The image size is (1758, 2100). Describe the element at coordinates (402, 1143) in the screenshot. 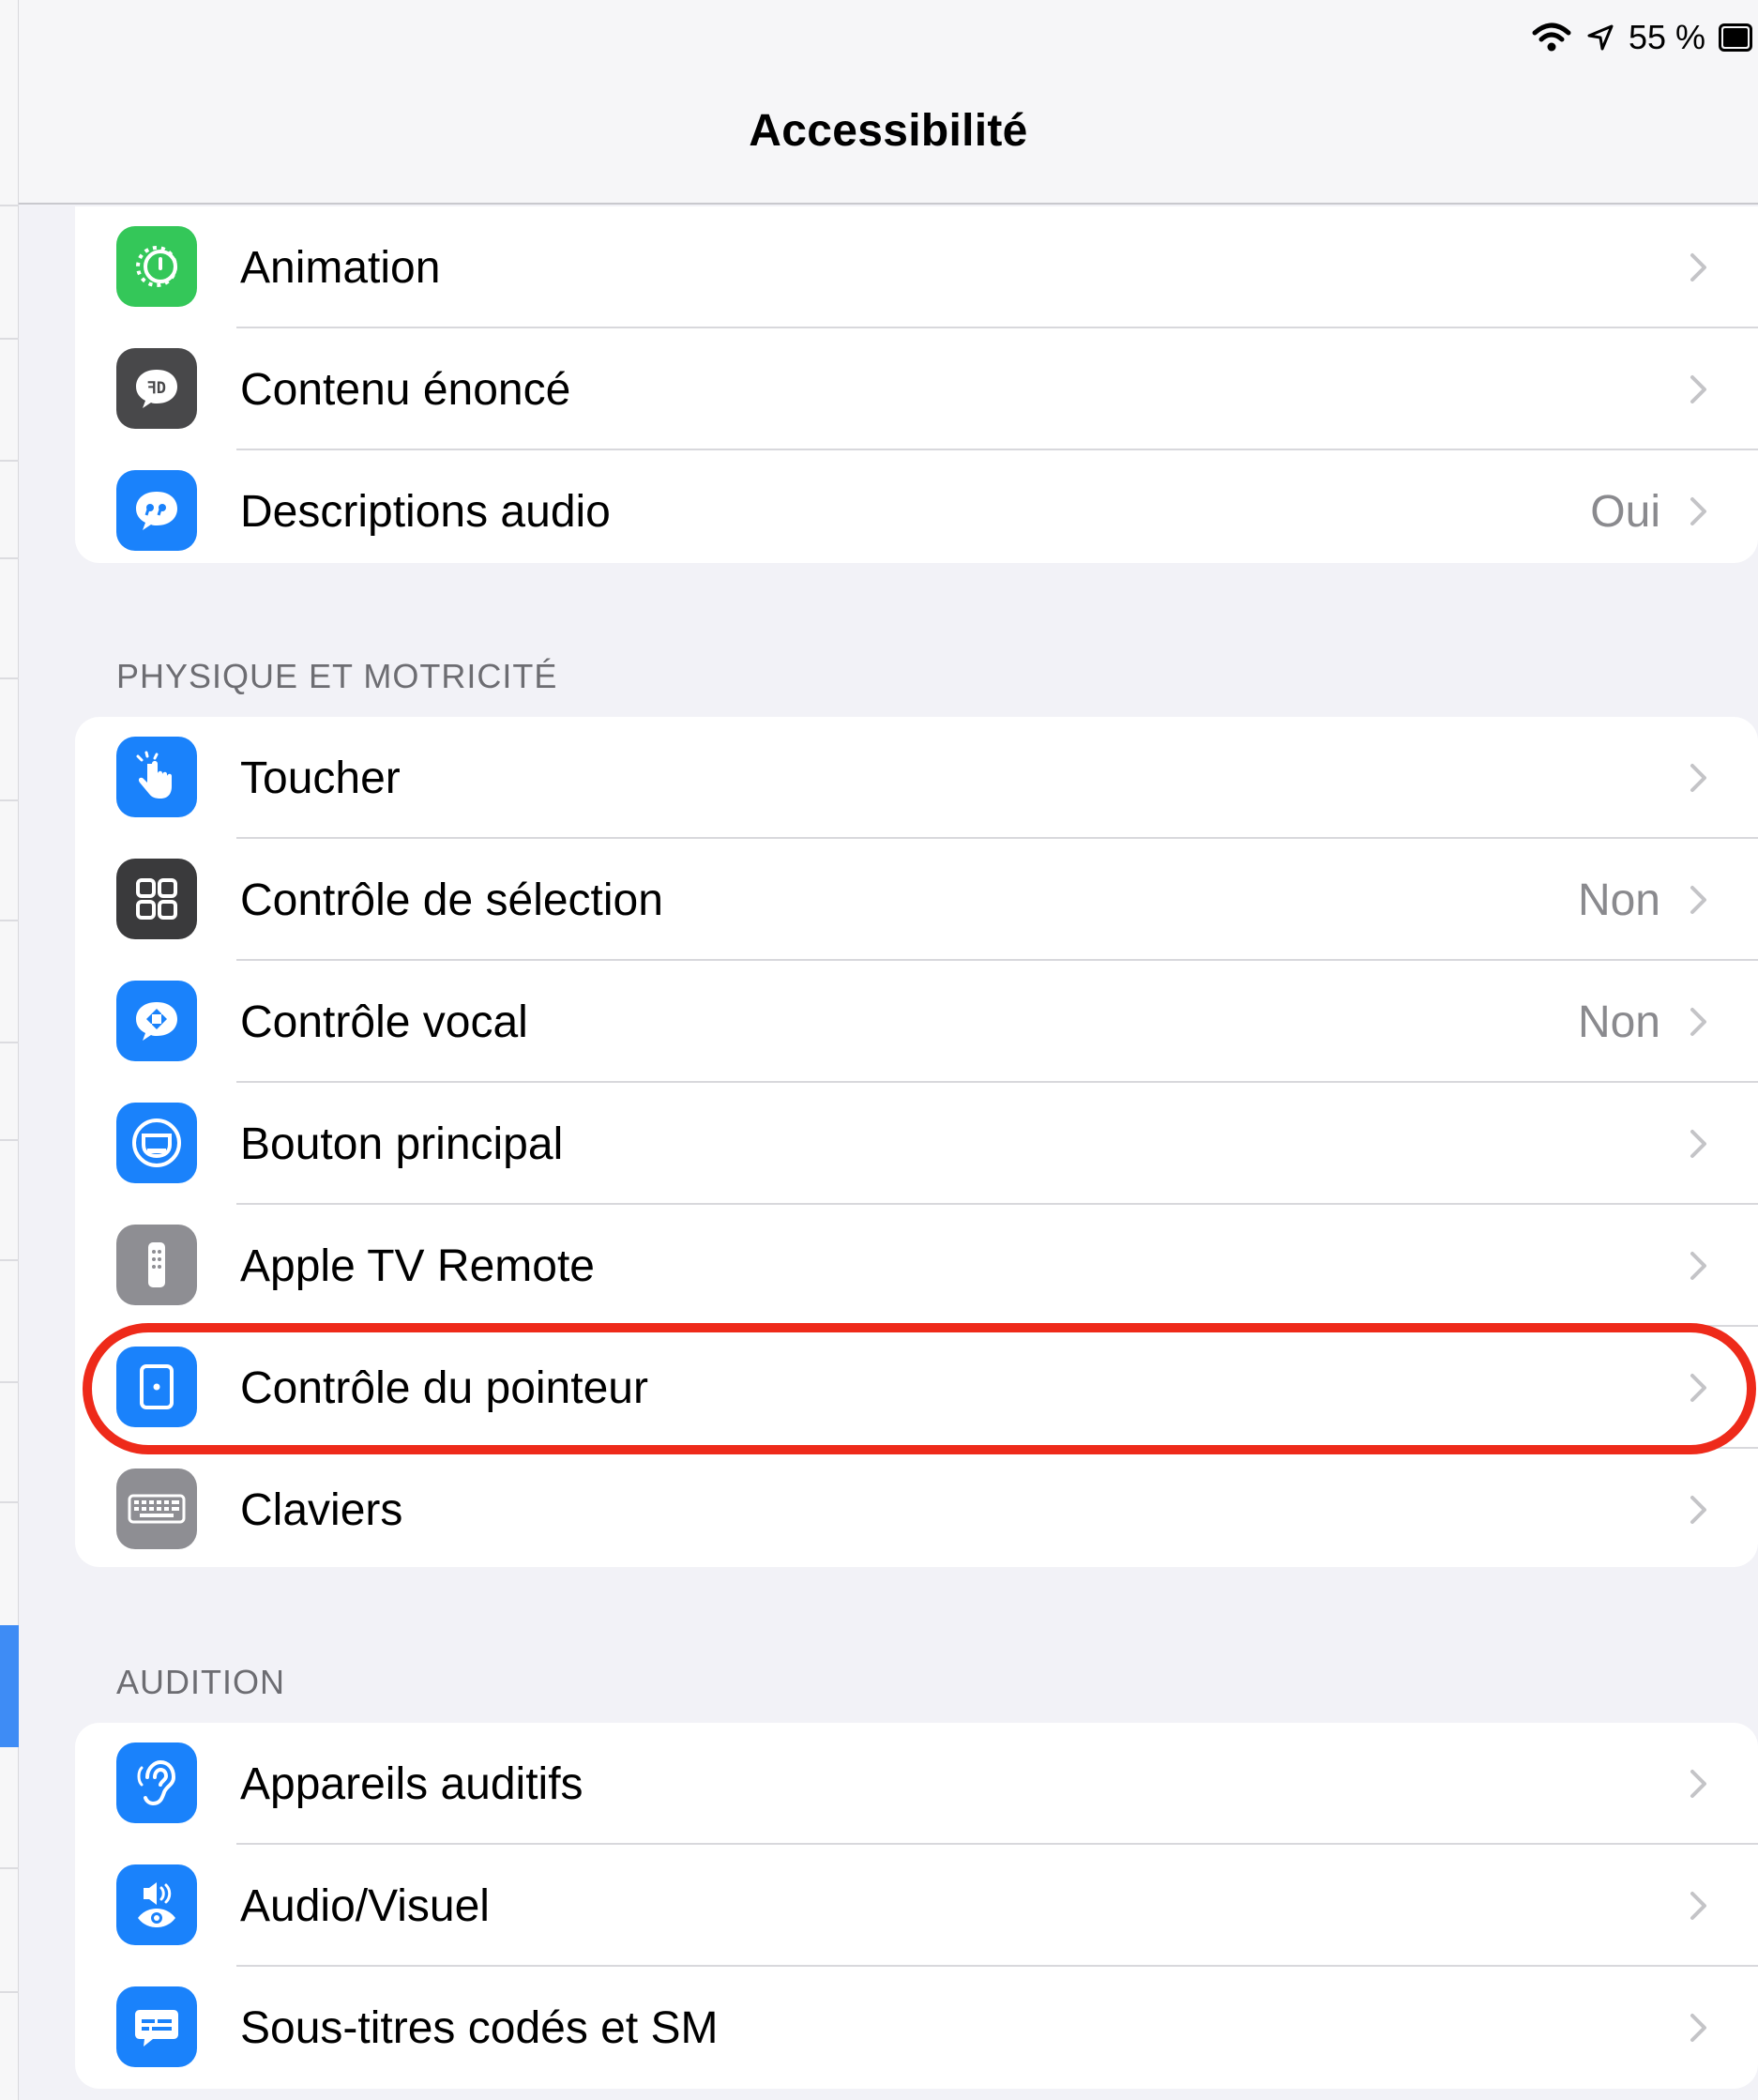

I see `row-label: Bouton principal` at that location.